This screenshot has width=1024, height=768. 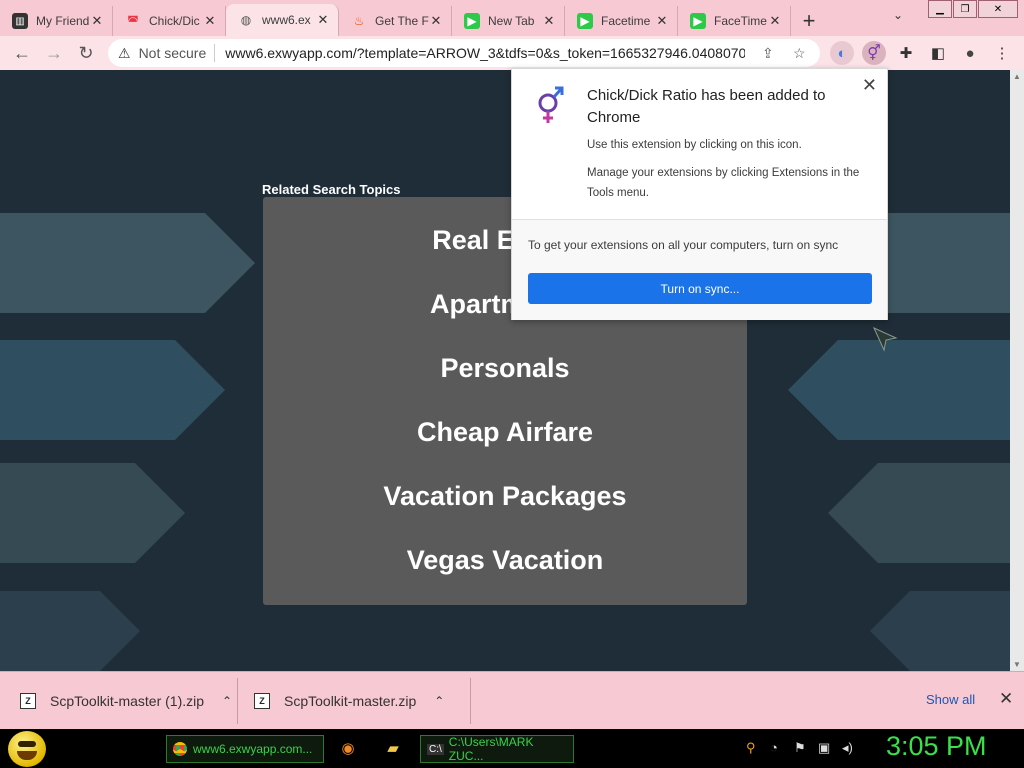 I want to click on mouse-cursor-icon, so click(x=885, y=339).